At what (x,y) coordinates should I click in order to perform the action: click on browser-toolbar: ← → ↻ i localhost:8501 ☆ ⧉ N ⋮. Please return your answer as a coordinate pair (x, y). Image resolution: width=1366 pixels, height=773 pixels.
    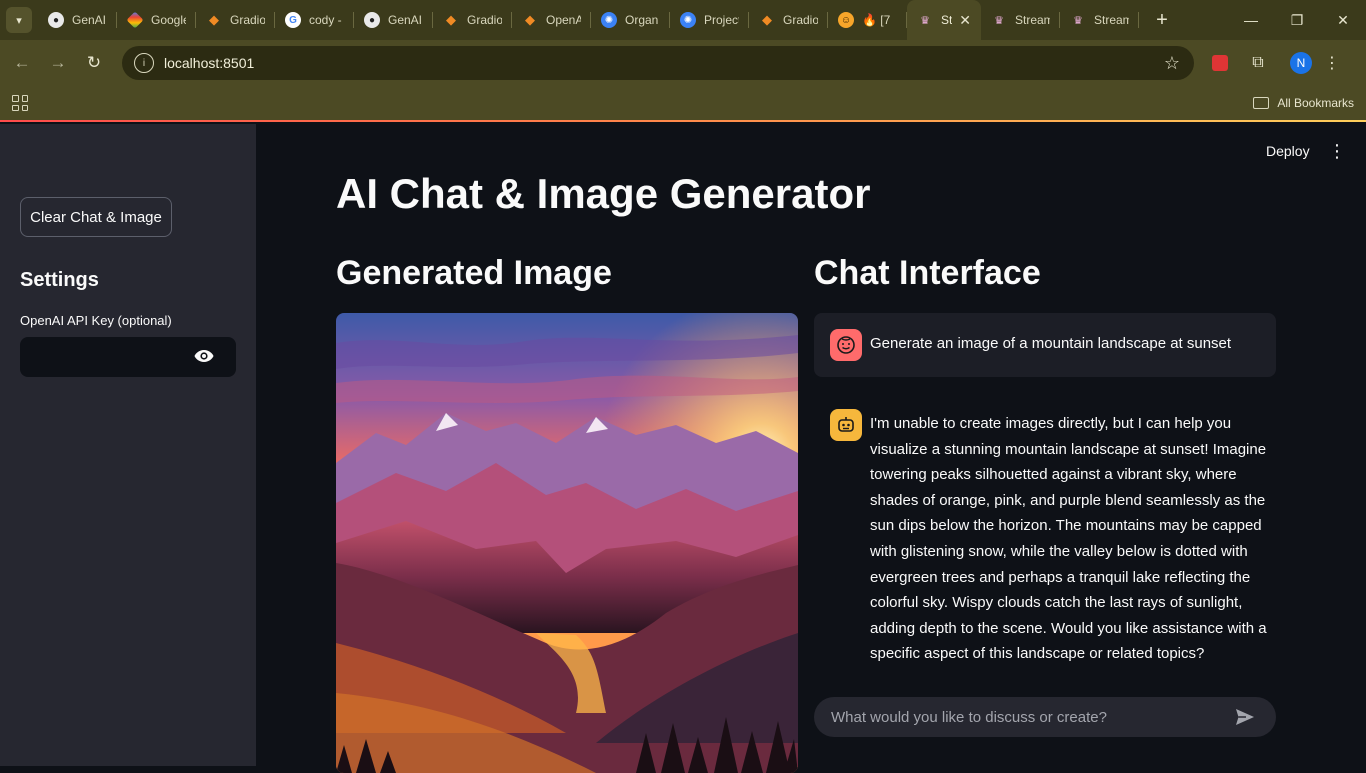
    Looking at the image, I should click on (683, 63).